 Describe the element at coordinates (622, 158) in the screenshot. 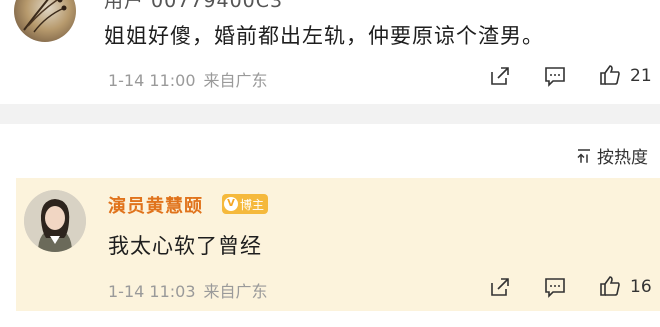

I see `sort-label: 按热度` at that location.